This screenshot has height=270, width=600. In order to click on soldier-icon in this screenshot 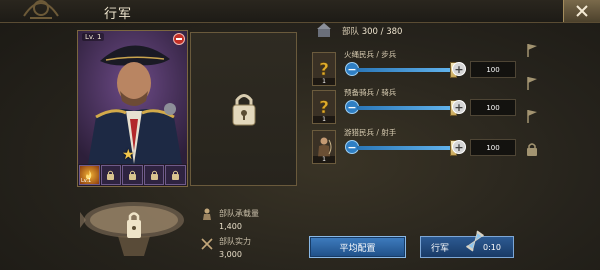, I will do `click(207, 214)`.